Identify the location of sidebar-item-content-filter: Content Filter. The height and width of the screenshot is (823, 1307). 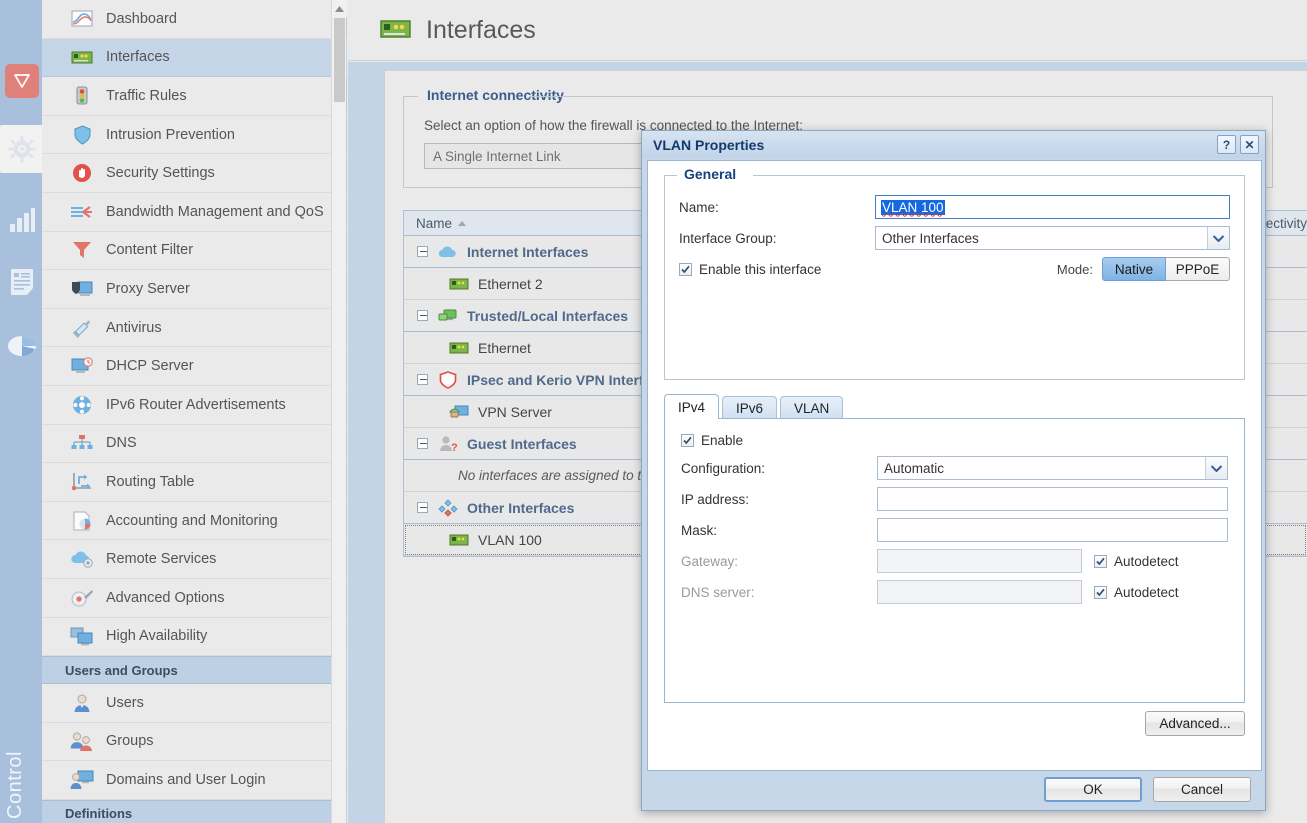
(194, 251).